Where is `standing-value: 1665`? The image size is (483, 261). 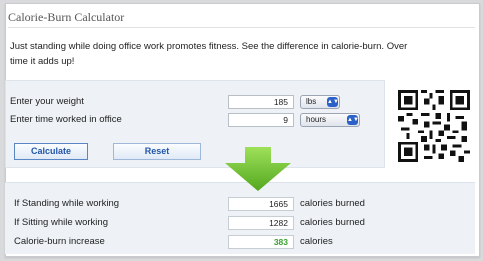 standing-value: 1665 is located at coordinates (261, 204).